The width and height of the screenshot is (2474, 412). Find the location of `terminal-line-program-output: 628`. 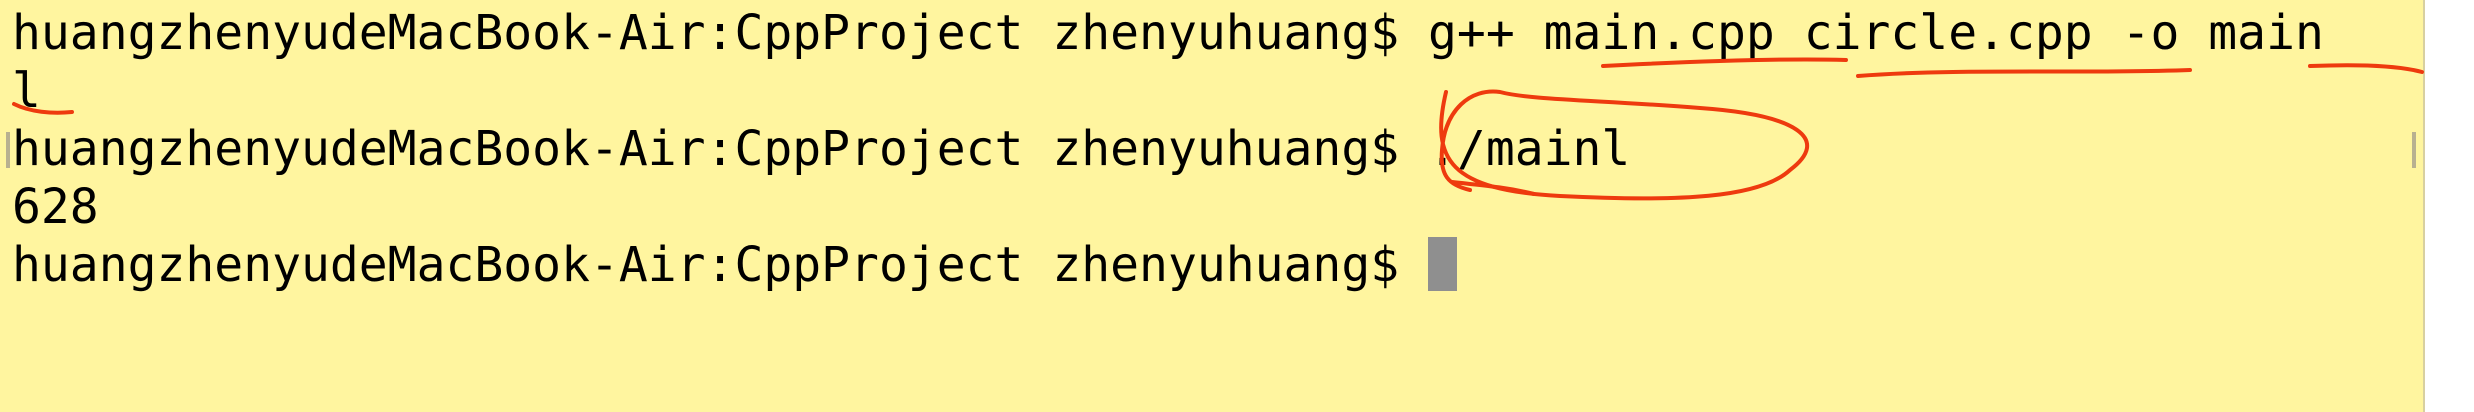

terminal-line-program-output: 628 is located at coordinates (55, 207).